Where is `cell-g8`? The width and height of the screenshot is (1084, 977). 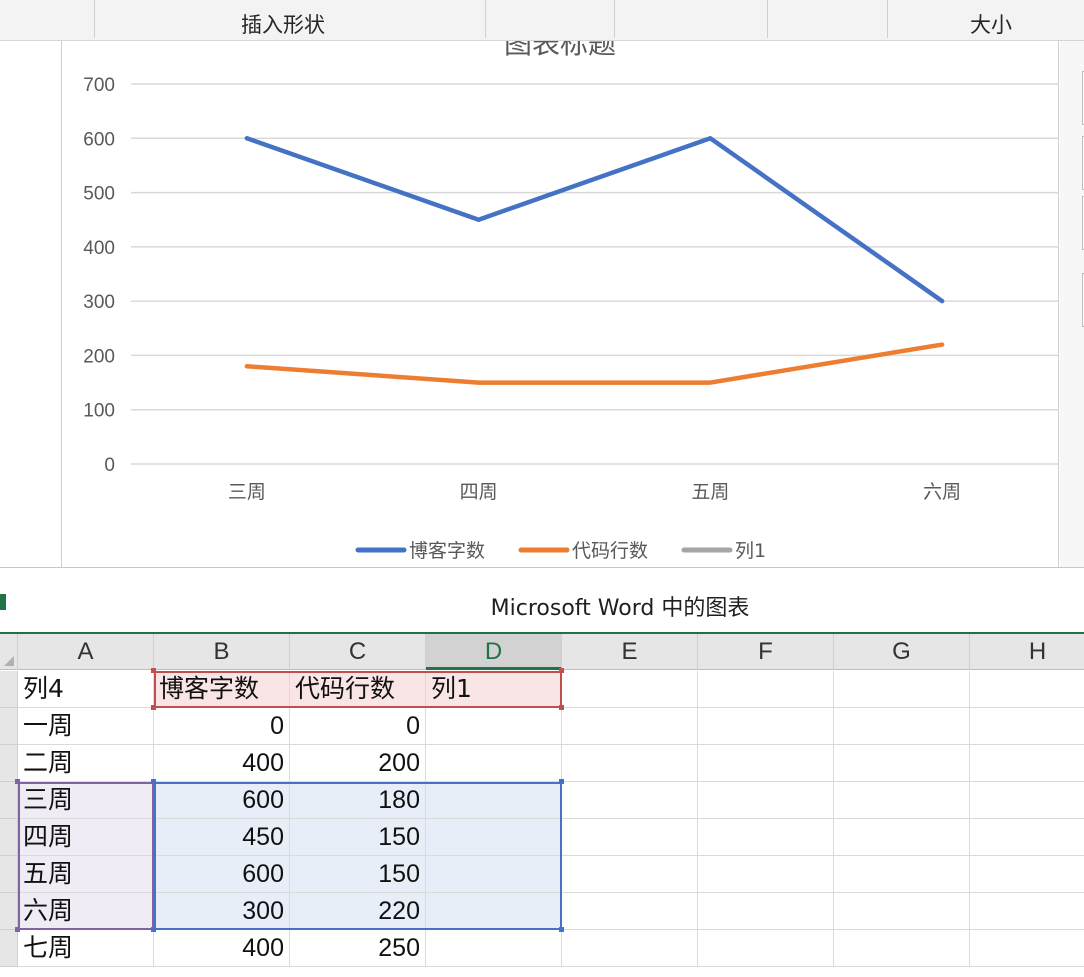
cell-g8 is located at coordinates (902, 948).